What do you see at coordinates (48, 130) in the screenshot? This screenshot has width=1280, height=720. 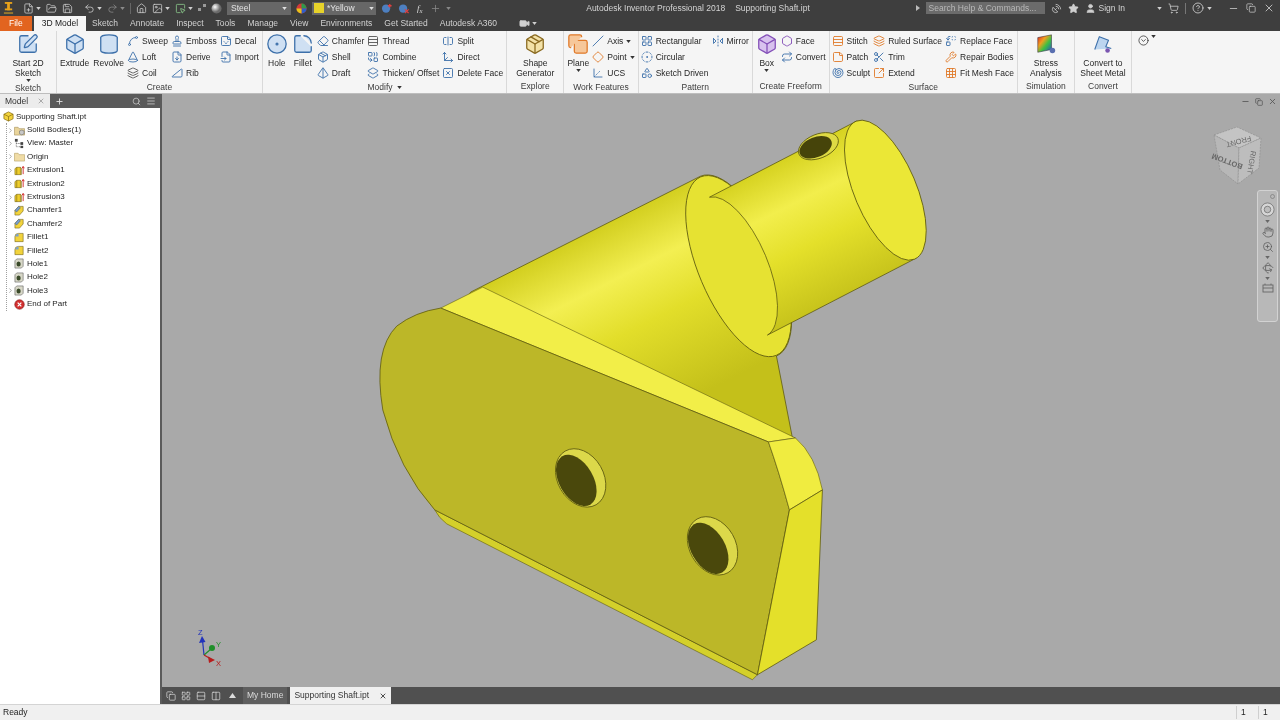 I see `tree-item: Solid Bodies(1)` at bounding box center [48, 130].